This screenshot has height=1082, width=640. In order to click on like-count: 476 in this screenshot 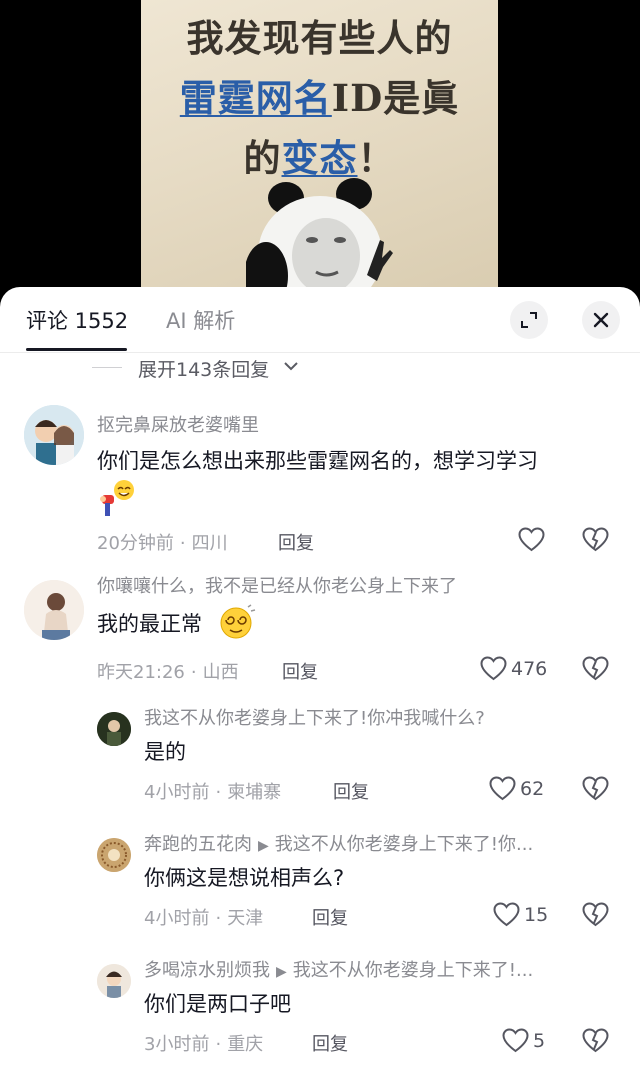, I will do `click(529, 668)`.